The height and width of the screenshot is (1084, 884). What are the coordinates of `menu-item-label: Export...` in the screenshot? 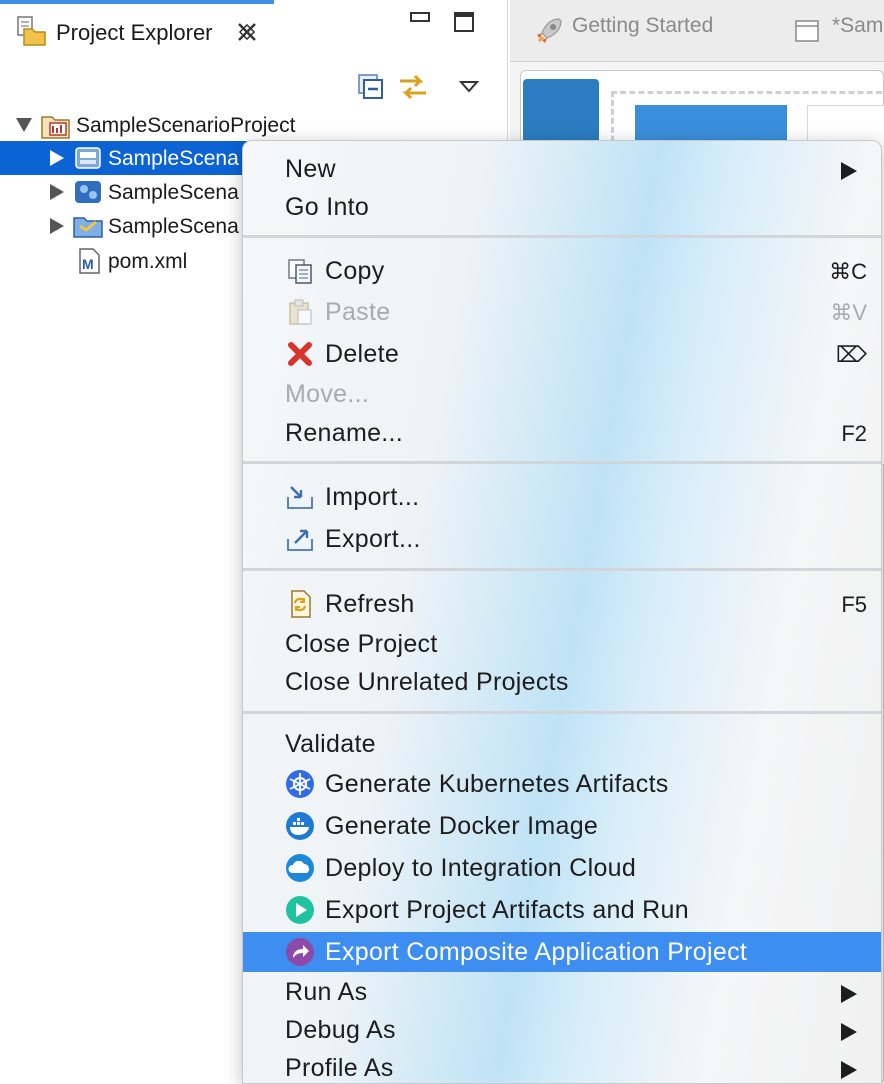 It's located at (373, 539).